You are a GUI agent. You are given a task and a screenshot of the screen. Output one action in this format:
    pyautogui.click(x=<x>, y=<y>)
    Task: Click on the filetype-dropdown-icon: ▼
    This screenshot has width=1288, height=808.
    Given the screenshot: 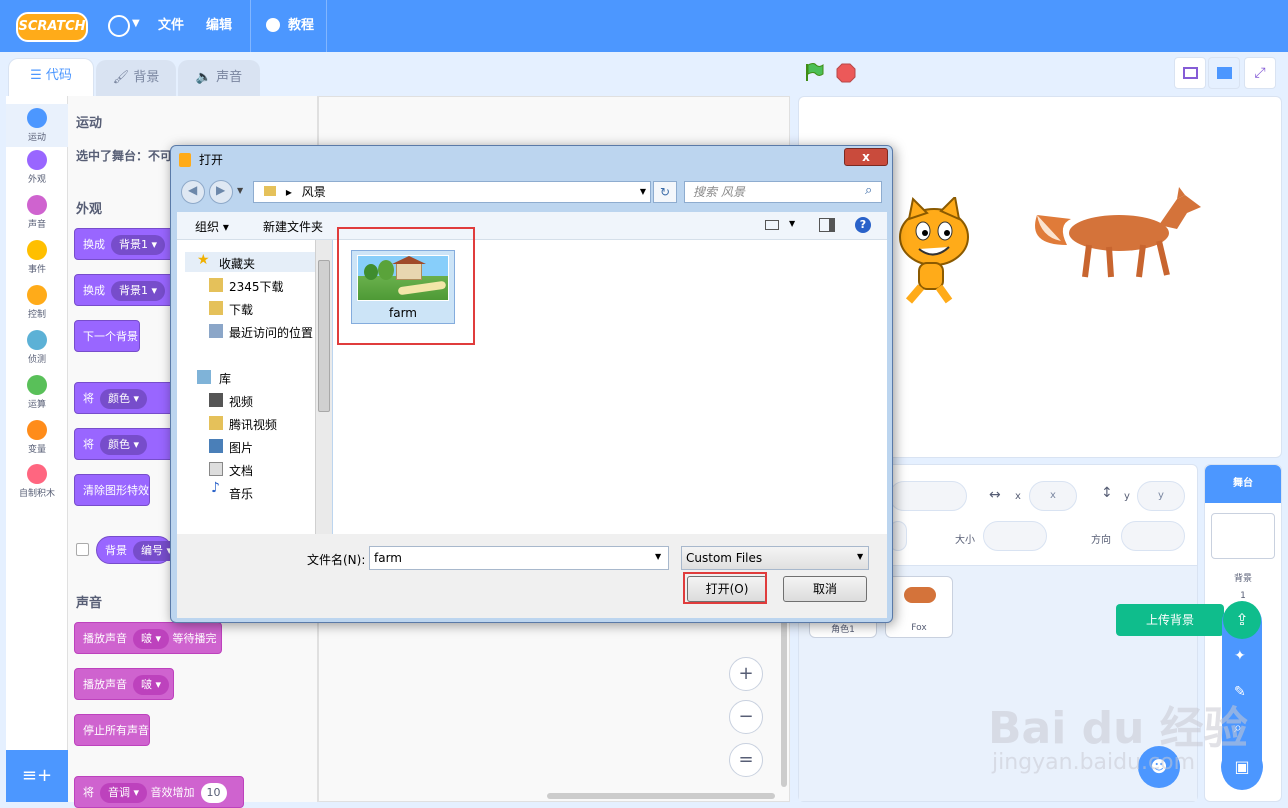 What is the action you would take?
    pyautogui.click(x=860, y=556)
    